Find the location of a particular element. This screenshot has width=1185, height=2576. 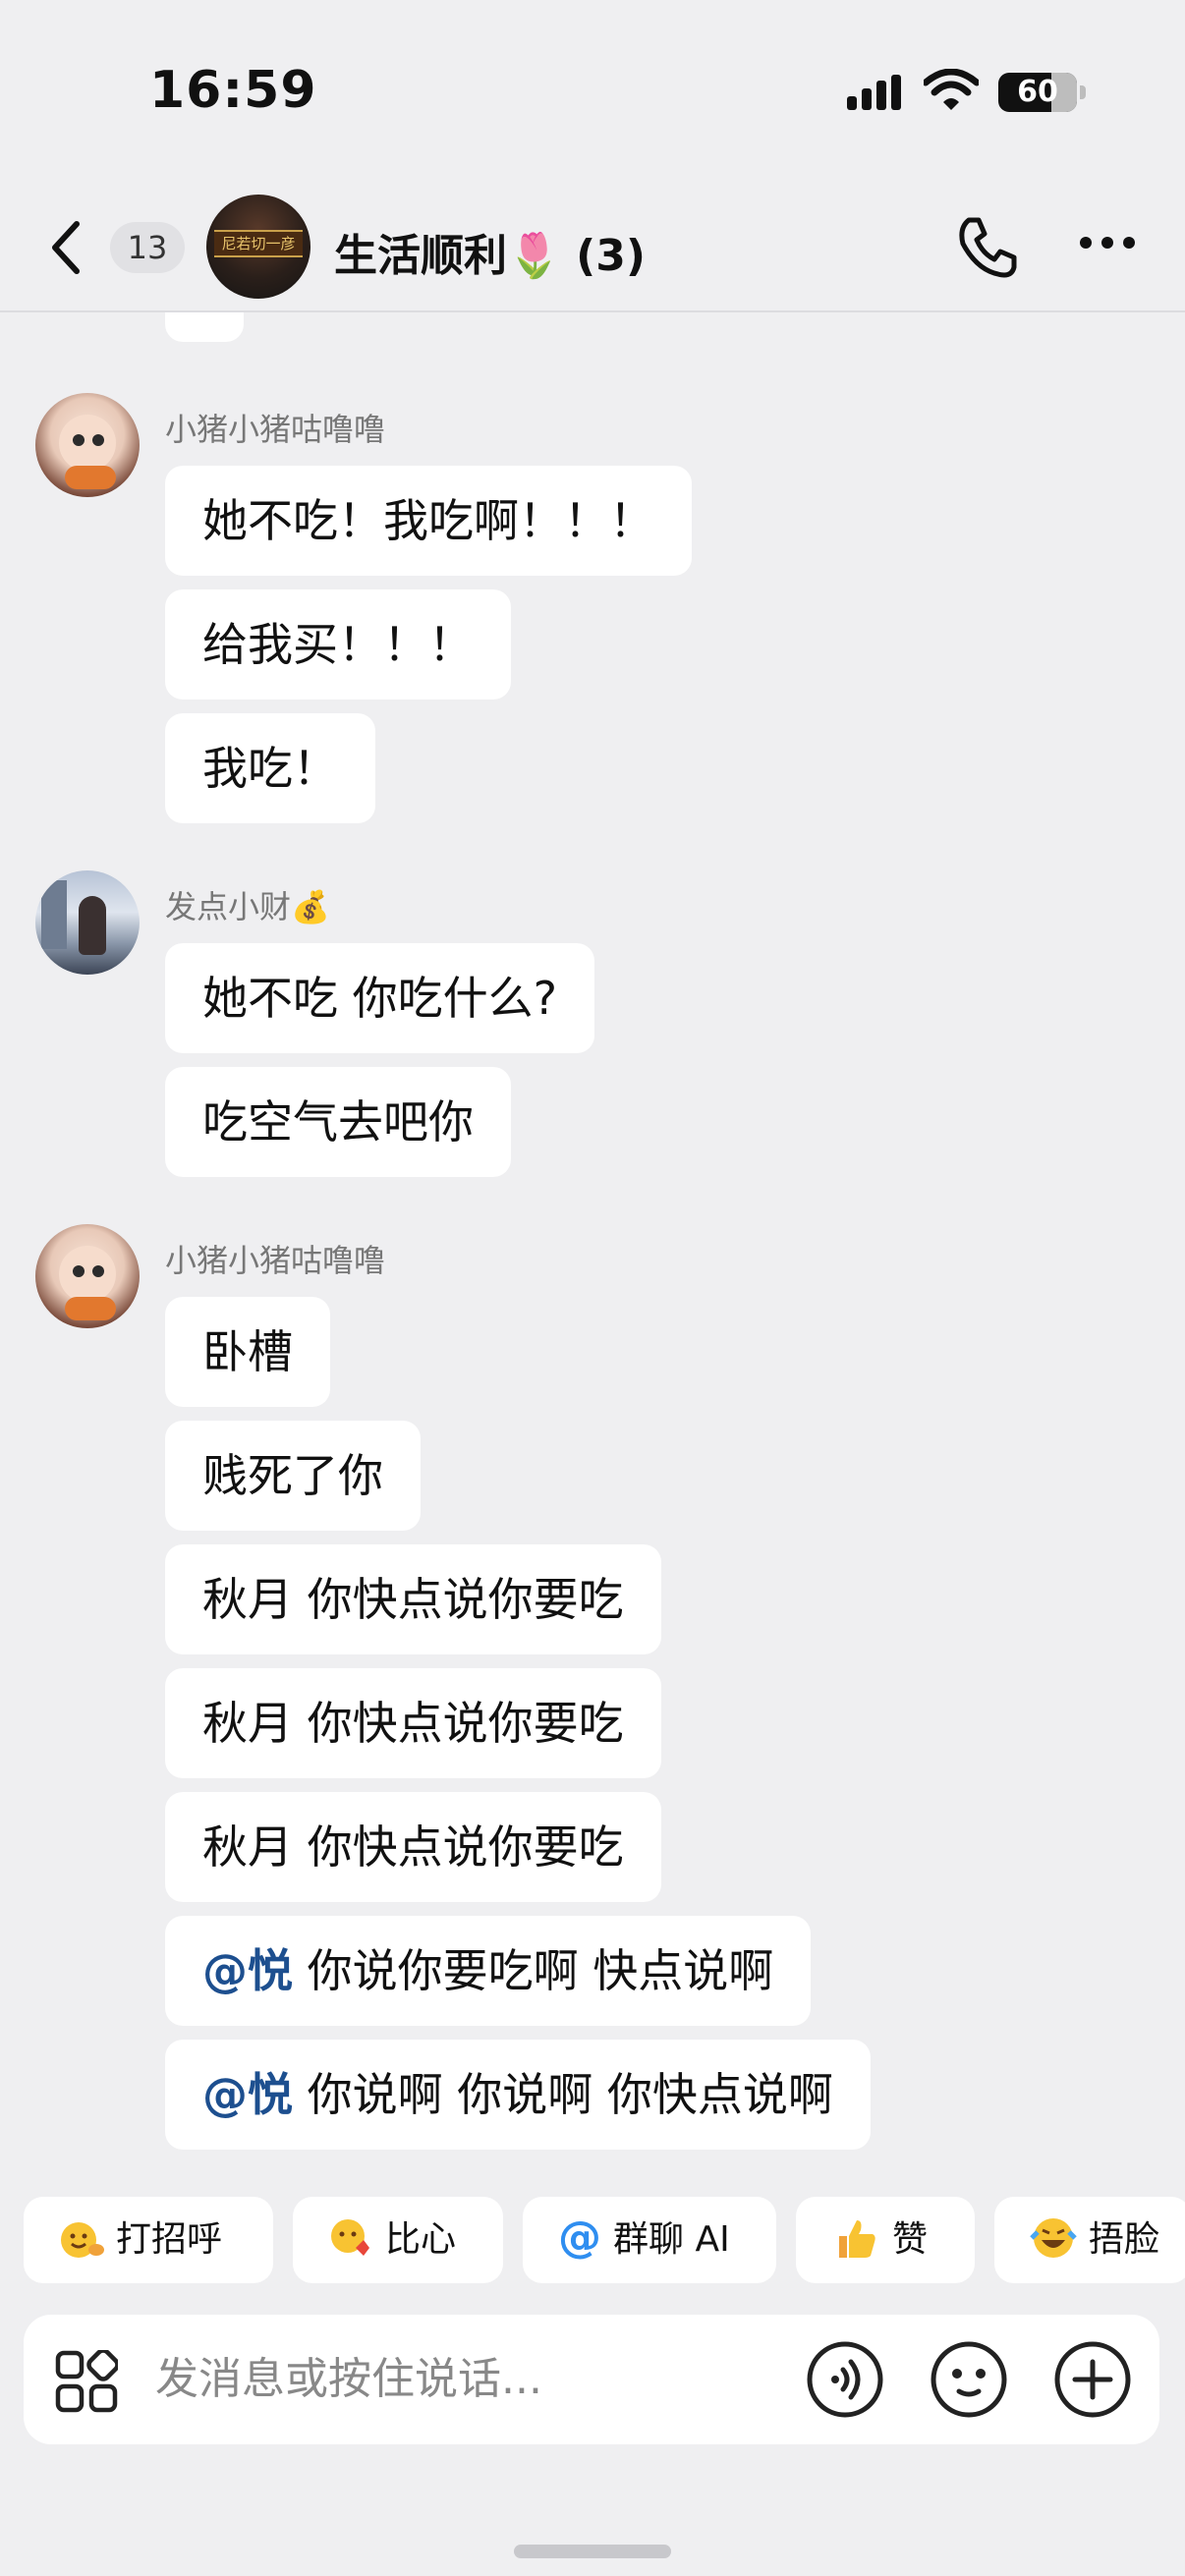

status-bar: 16:59 60 is located at coordinates (592, 93).